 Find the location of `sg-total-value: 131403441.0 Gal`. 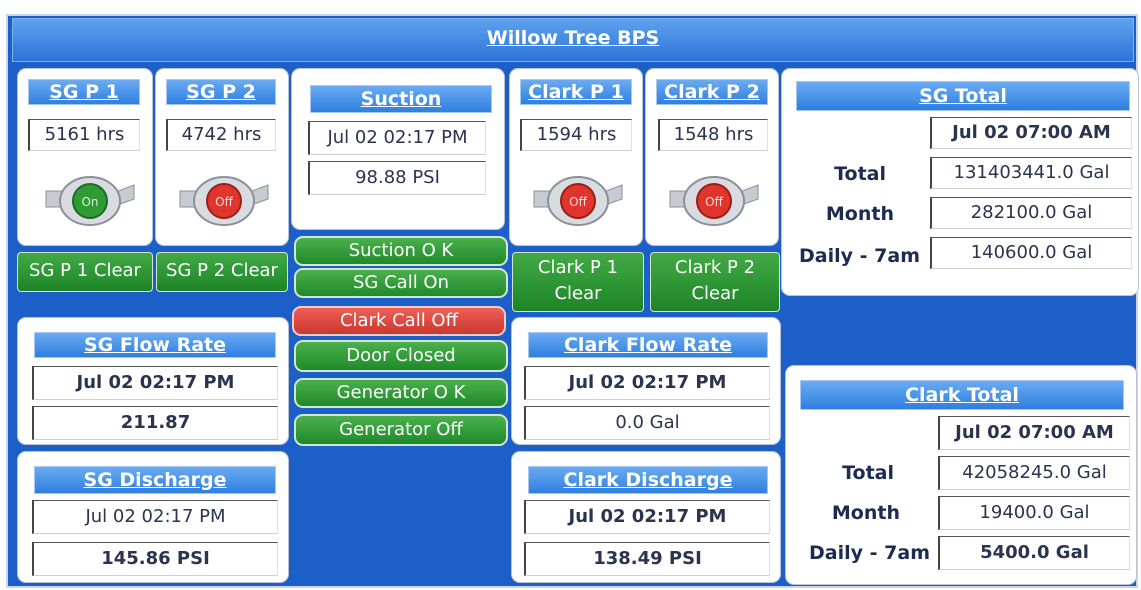

sg-total-value: 131403441.0 Gal is located at coordinates (1031, 173).